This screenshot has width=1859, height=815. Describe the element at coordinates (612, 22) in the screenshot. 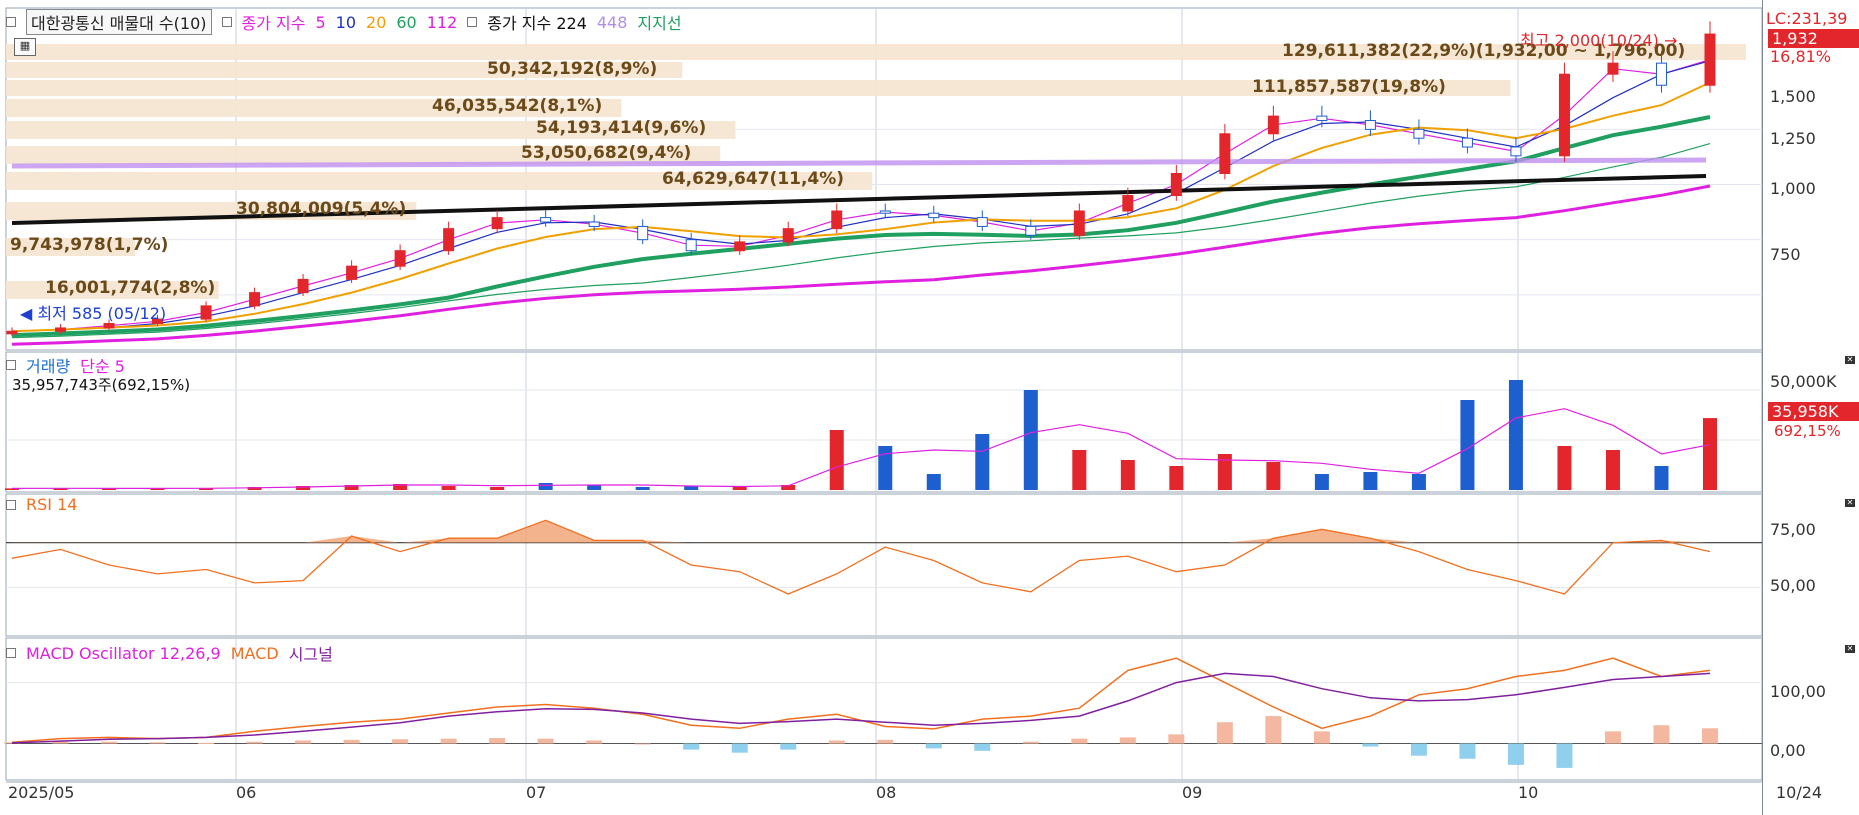

I see `legend-ma-448: 448` at that location.